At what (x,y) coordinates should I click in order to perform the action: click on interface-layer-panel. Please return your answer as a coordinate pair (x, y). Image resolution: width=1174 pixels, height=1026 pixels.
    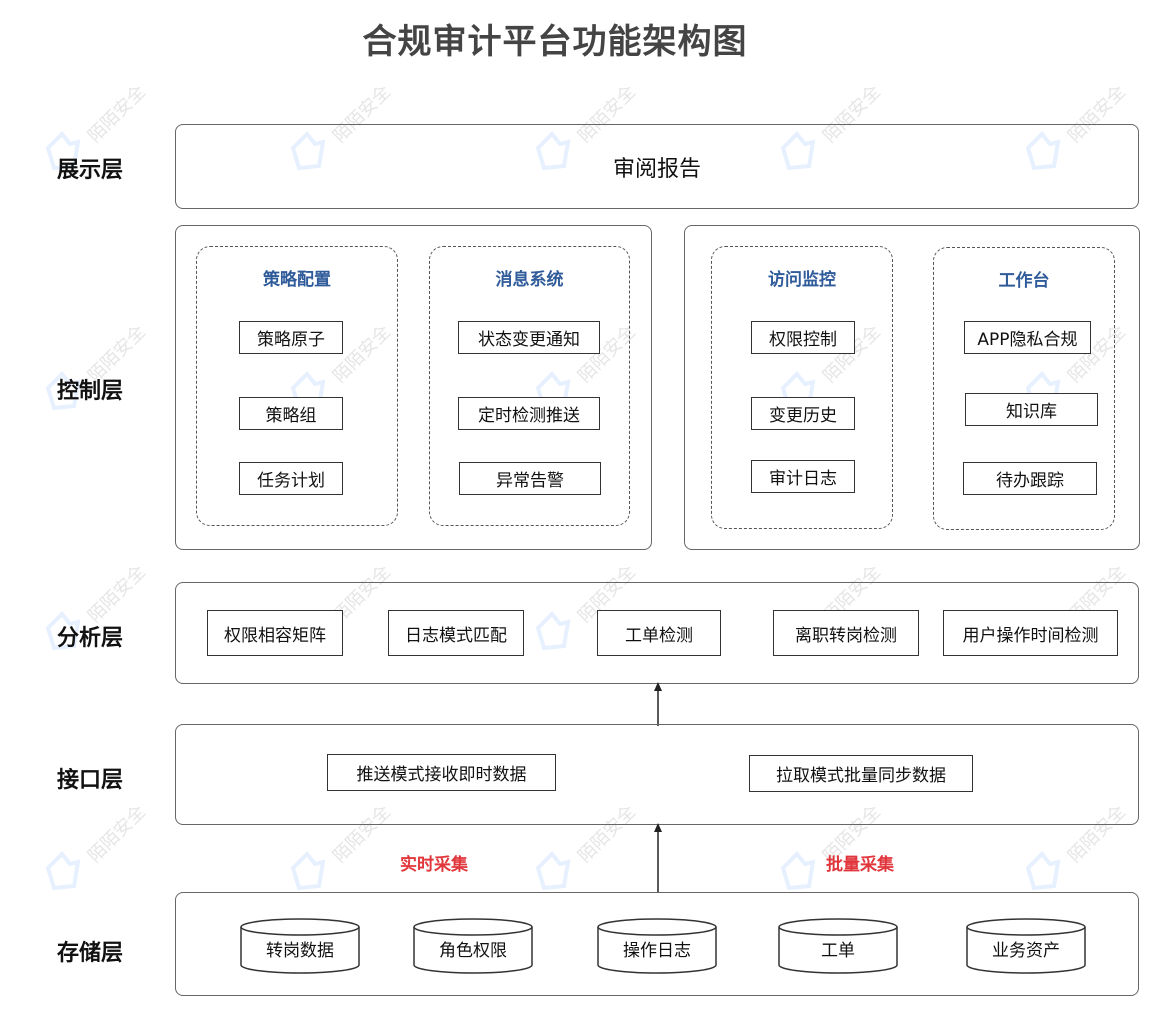
    Looking at the image, I should click on (657, 774).